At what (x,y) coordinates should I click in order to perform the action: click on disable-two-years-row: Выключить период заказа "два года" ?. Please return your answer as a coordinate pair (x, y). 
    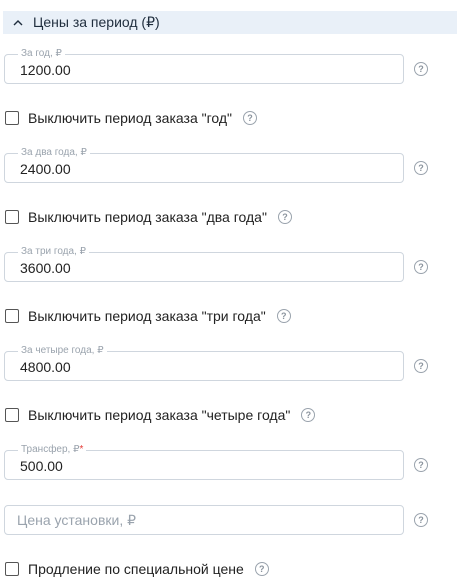
    Looking at the image, I should click on (148, 217).